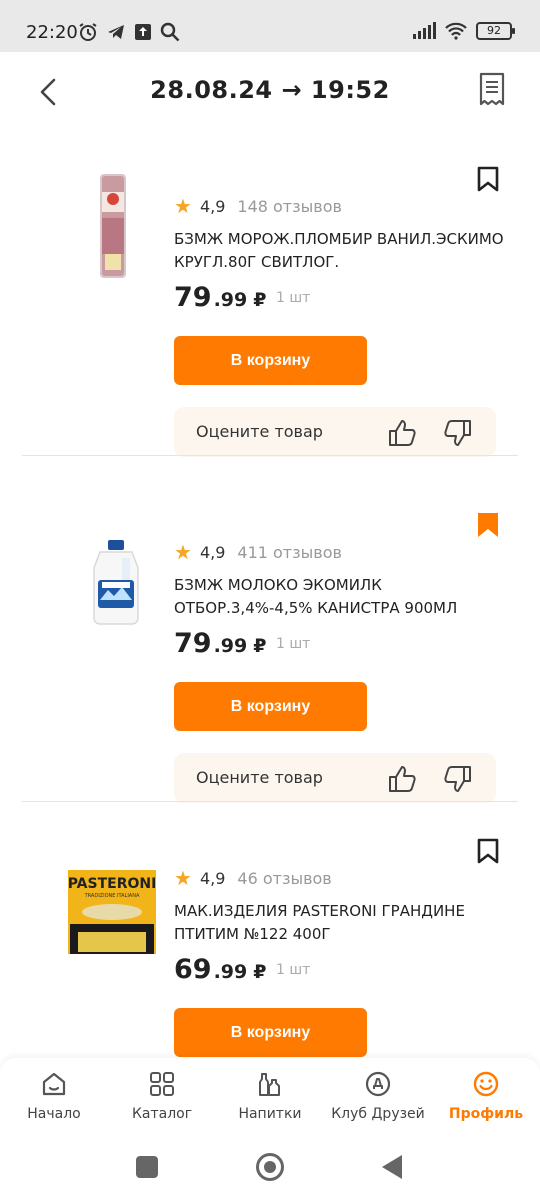 Image resolution: width=540 pixels, height=1200 pixels. I want to click on signal-icon, so click(424, 30).